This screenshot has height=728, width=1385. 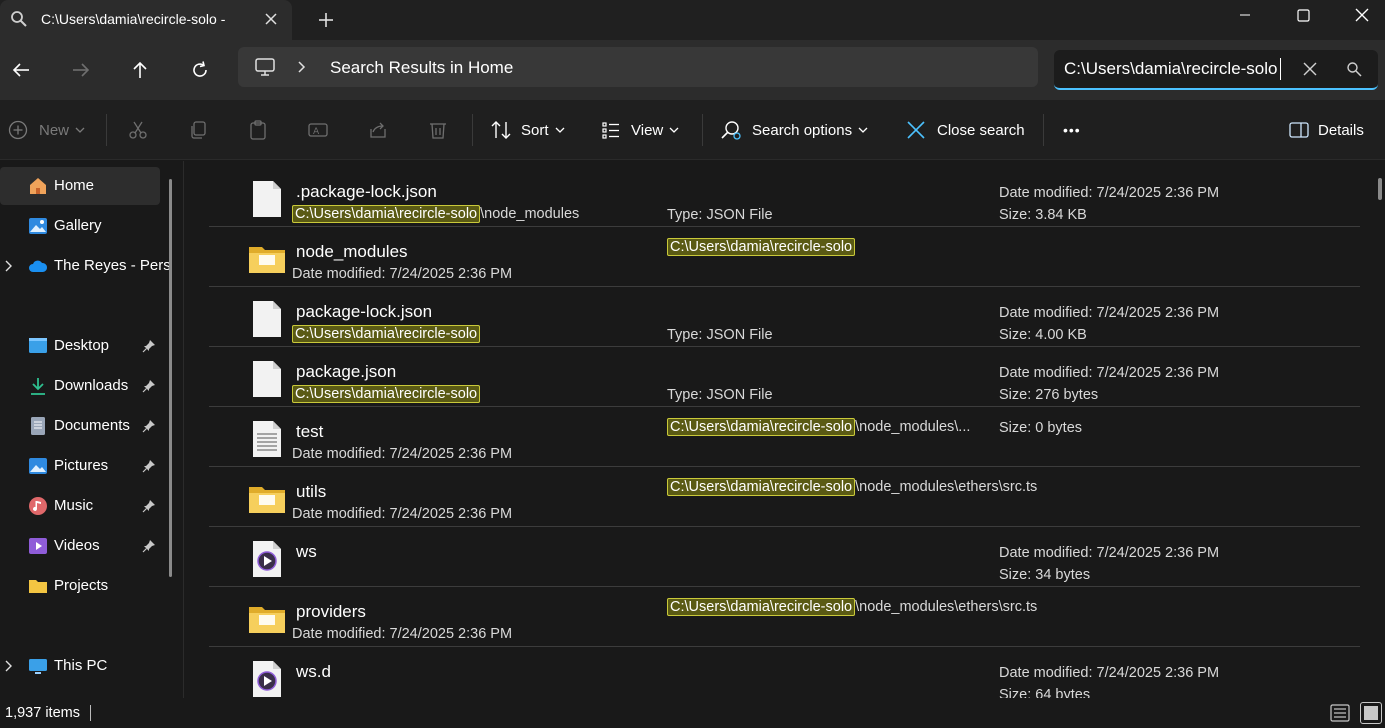 What do you see at coordinates (38, 506) in the screenshot?
I see `music-icon` at bounding box center [38, 506].